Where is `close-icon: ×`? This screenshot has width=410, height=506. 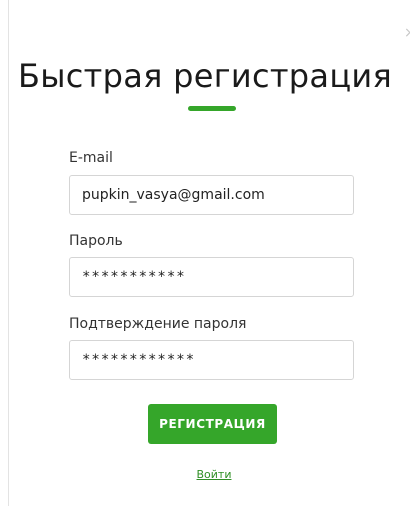
close-icon: × is located at coordinates (407, 33).